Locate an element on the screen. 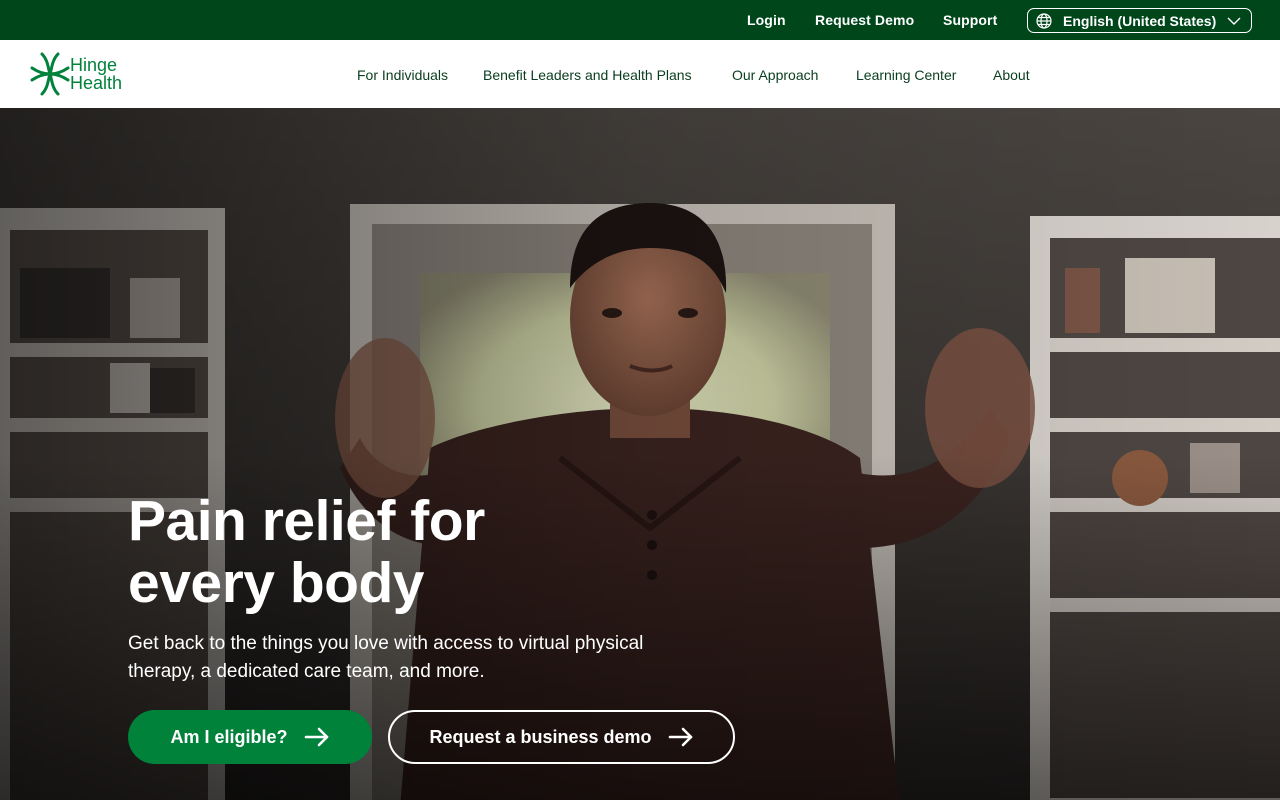 This screenshot has height=800, width=1280. hero-title: Pain relief for every body is located at coordinates (306, 552).